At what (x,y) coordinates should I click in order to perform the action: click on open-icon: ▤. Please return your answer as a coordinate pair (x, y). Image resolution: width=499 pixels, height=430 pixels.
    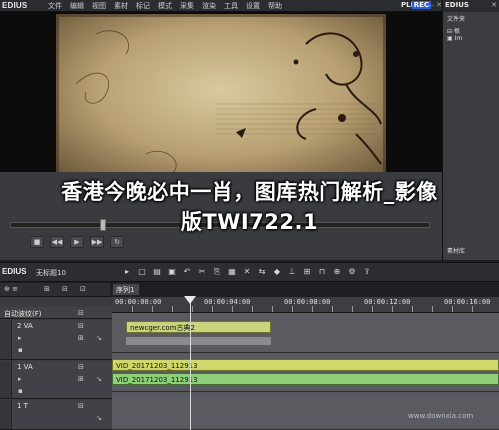
    Looking at the image, I should click on (157, 272).